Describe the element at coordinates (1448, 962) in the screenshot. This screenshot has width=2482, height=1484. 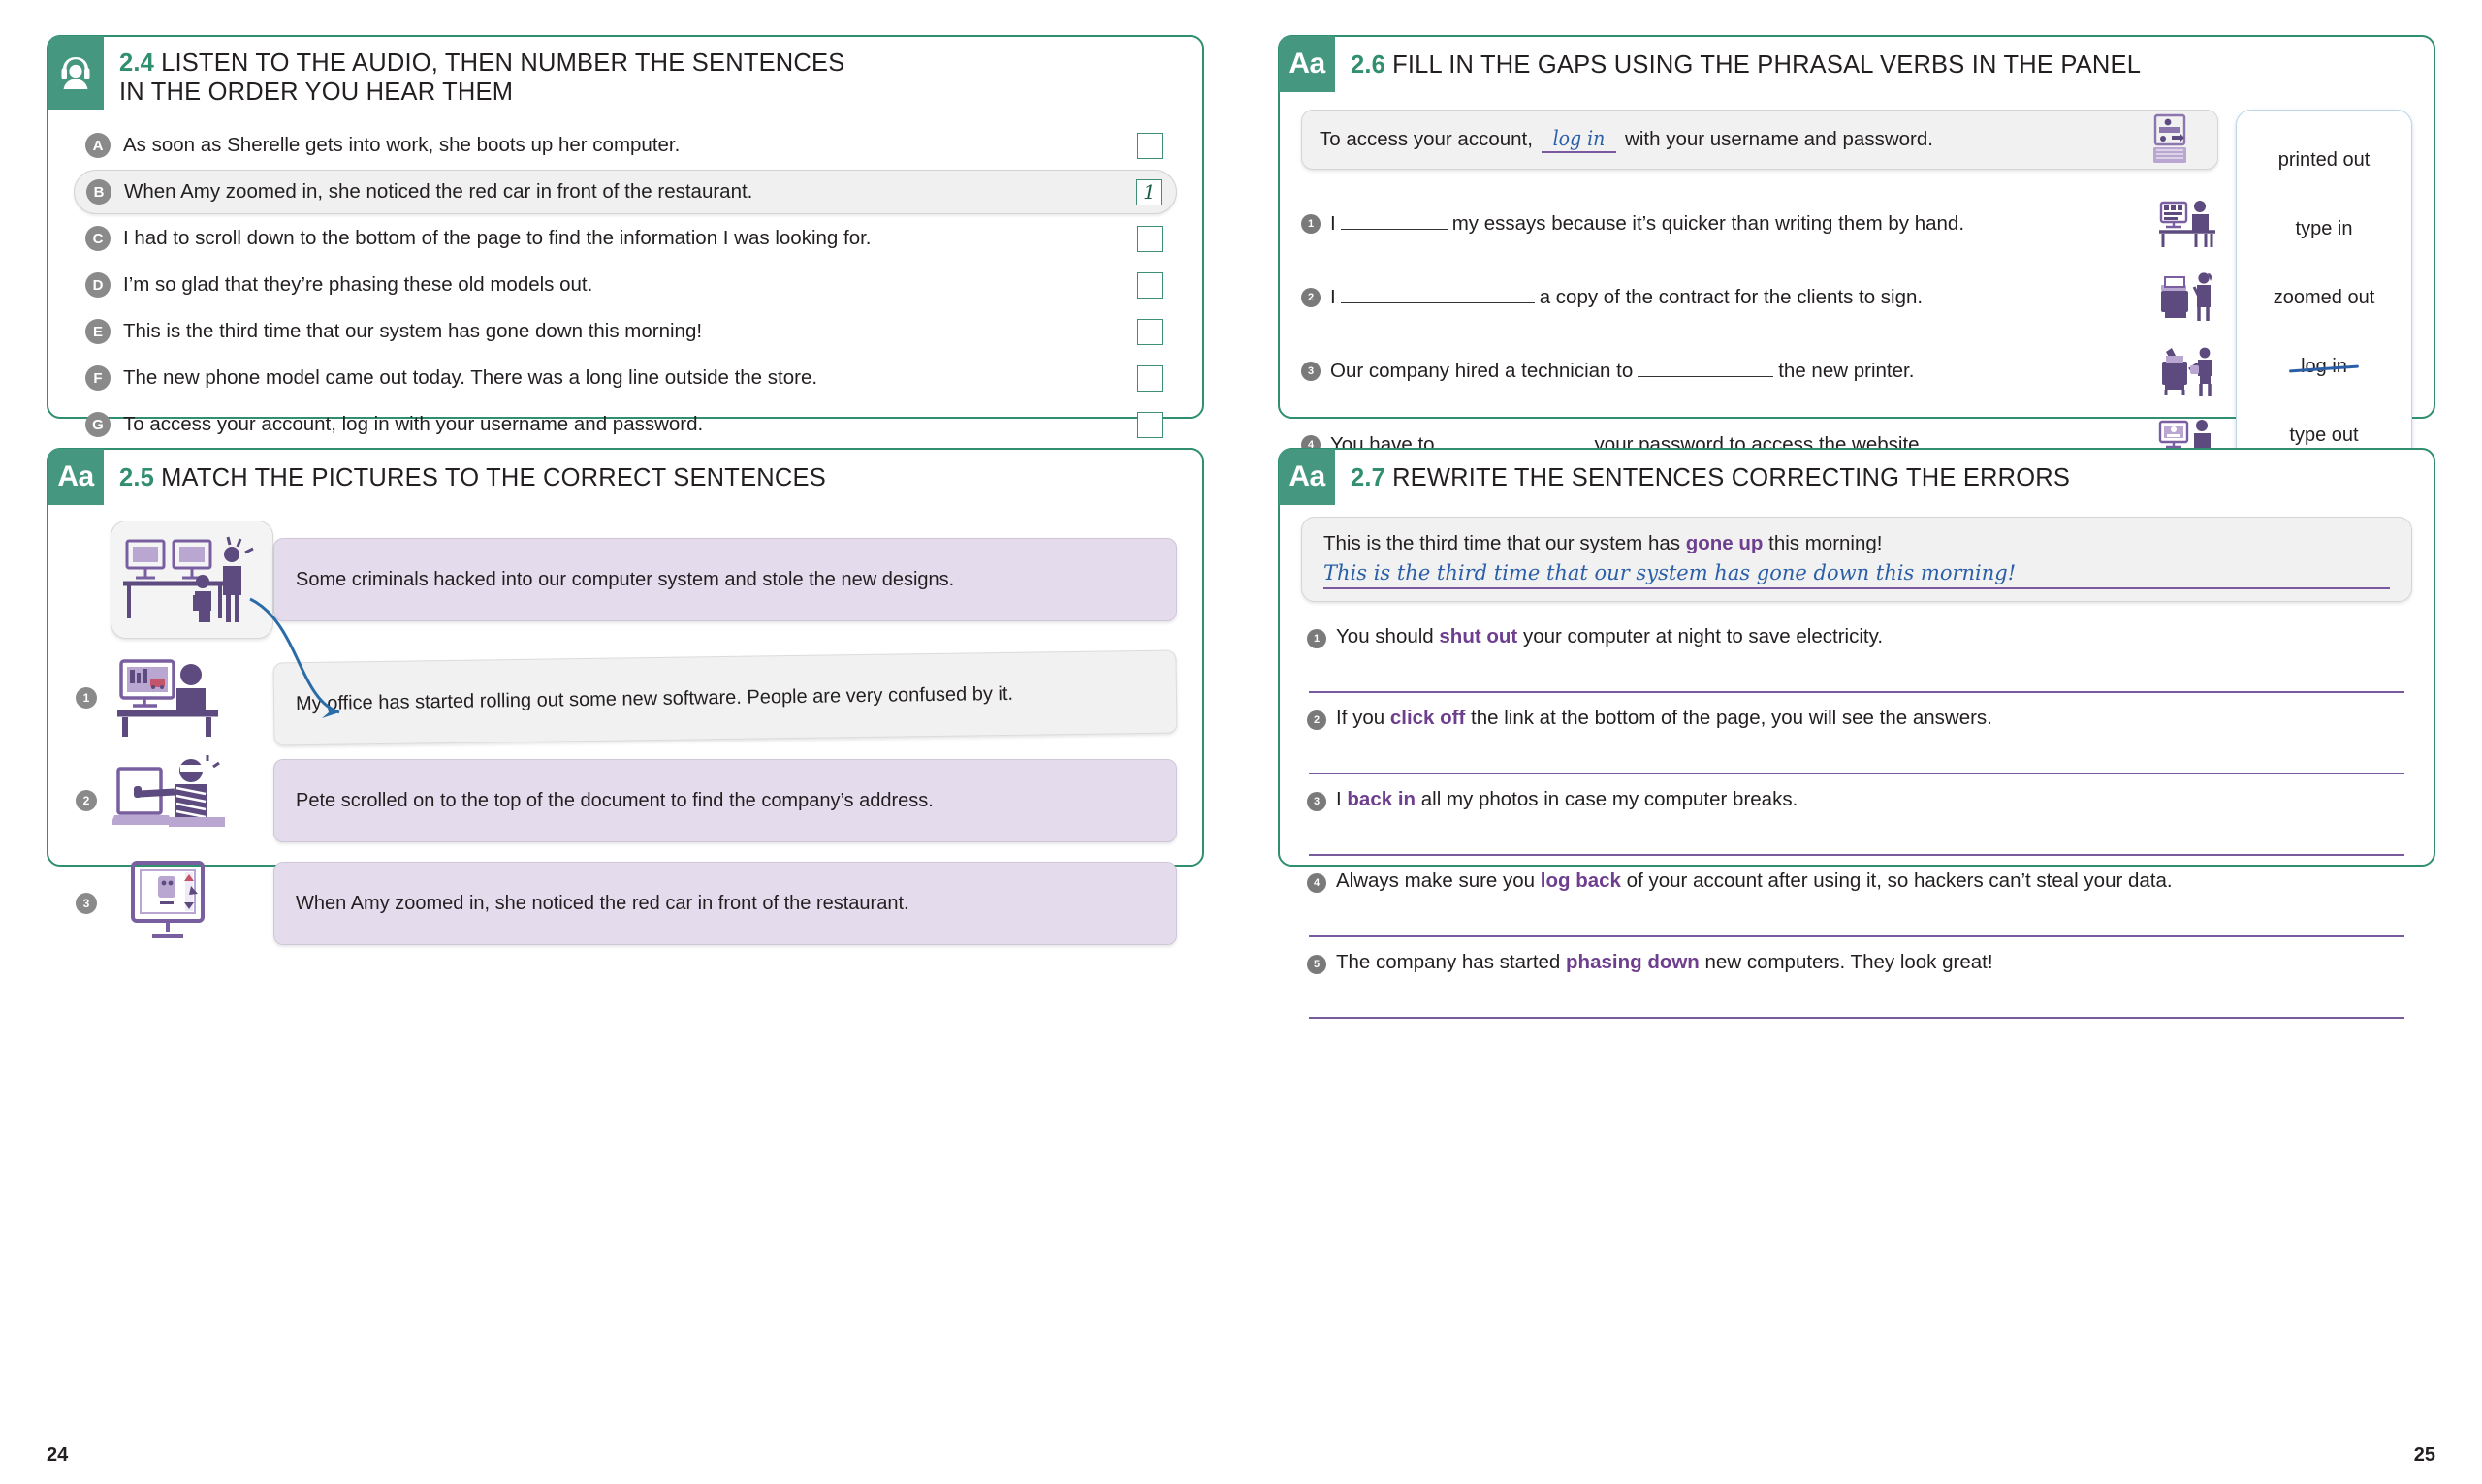
I see `rewrite-before: The company has started` at that location.